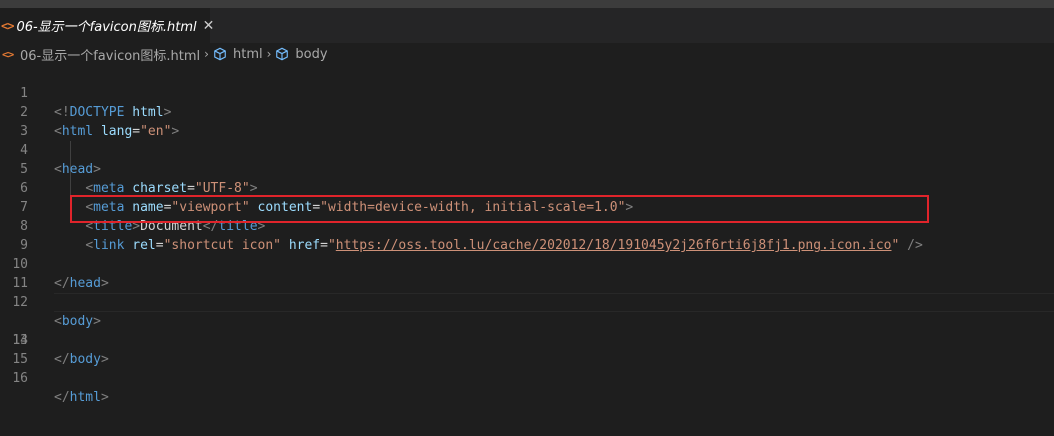 The image size is (1054, 436). I want to click on tab-bar: <> 06-显示一个favicon图标.html ✕, so click(527, 25).